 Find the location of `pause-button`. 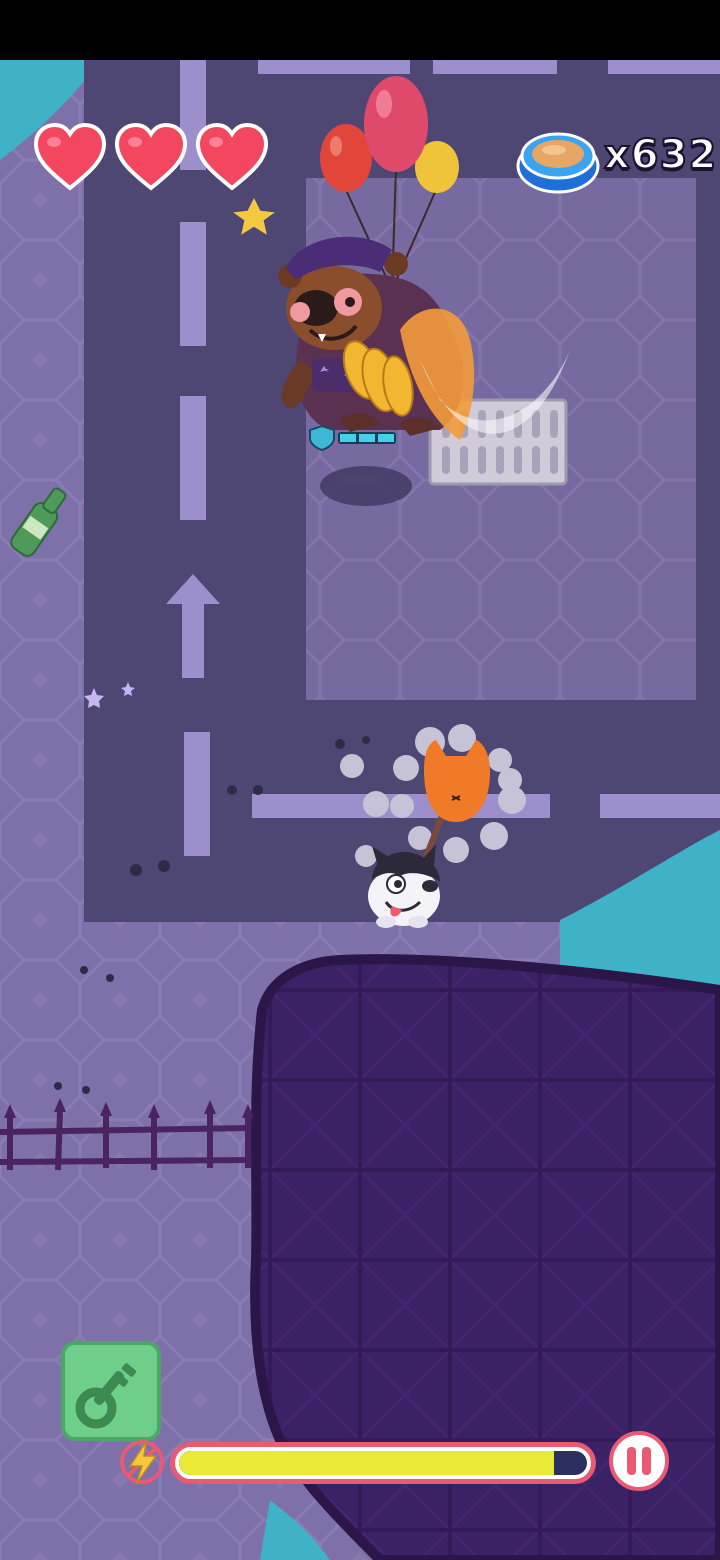

pause-button is located at coordinates (639, 1461).